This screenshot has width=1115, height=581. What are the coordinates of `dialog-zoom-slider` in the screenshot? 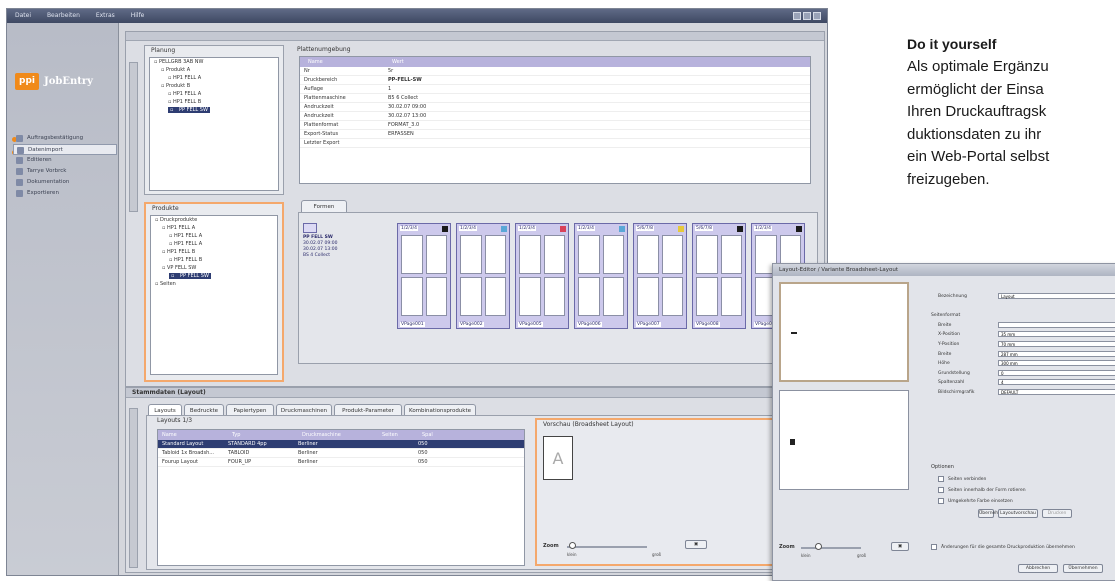 It's located at (831, 548).